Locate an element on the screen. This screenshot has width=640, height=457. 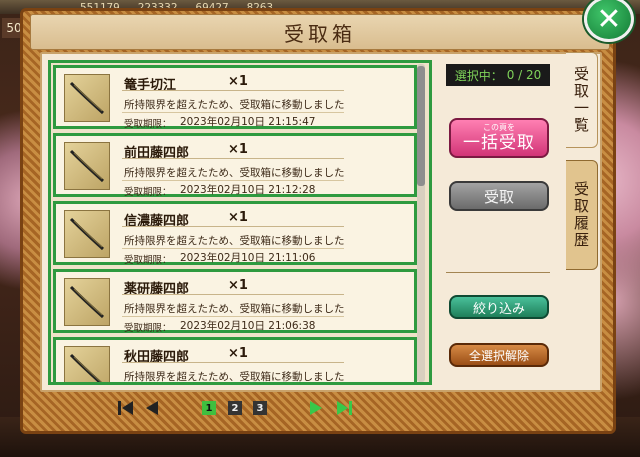
filter-button: 絞り込み is located at coordinates (499, 307).